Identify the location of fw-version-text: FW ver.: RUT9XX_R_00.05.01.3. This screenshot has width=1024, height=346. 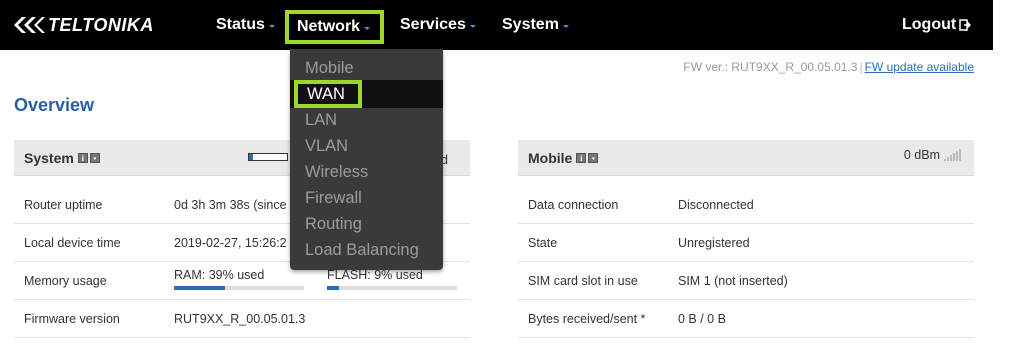
(770, 67).